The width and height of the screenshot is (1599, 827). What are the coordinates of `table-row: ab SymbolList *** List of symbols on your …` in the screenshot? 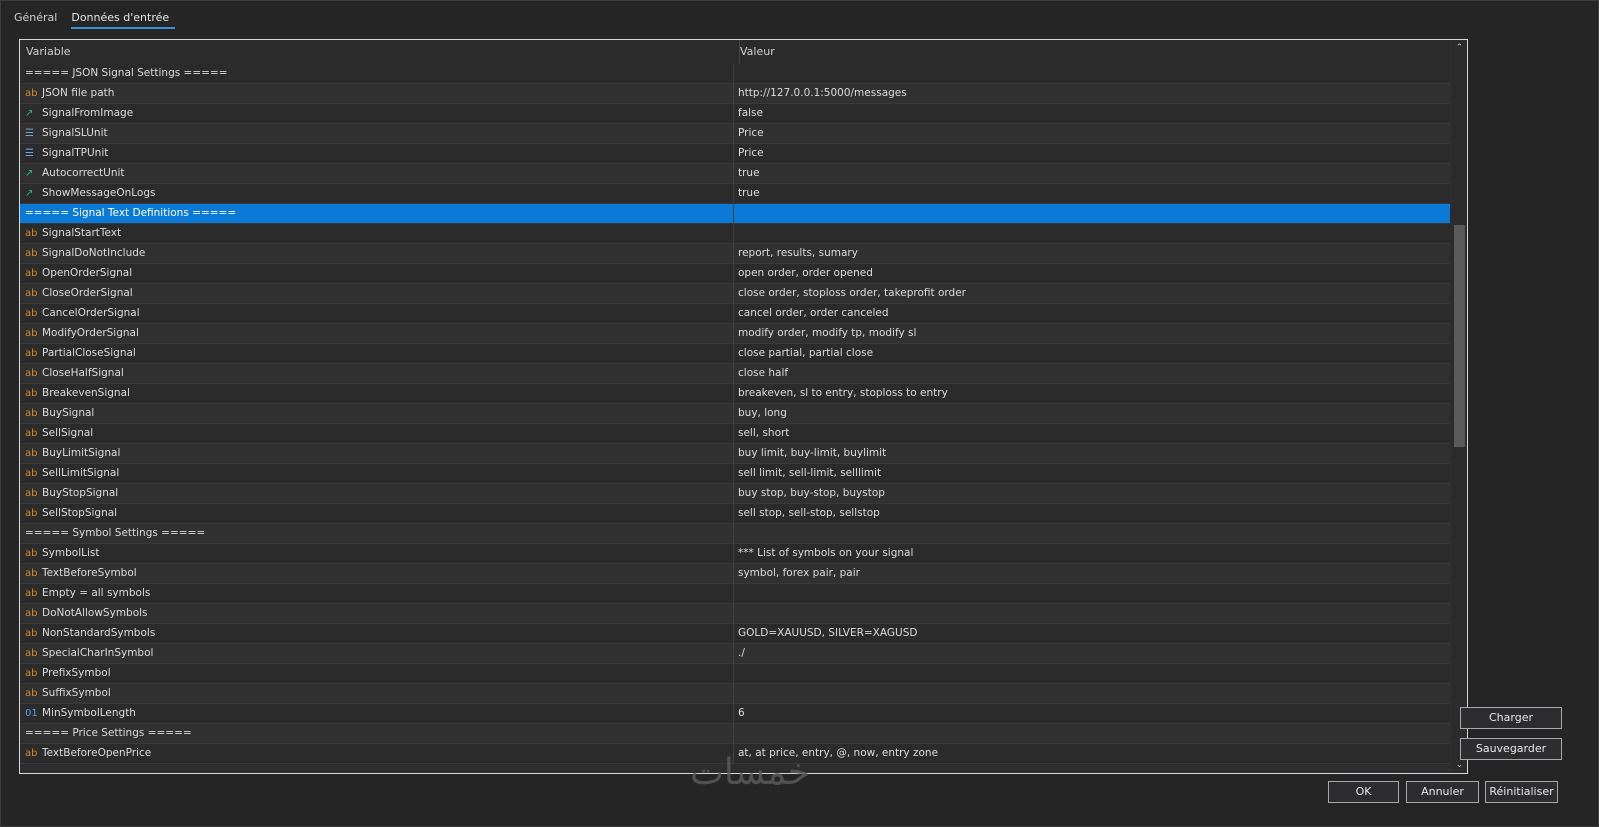 It's located at (735, 554).